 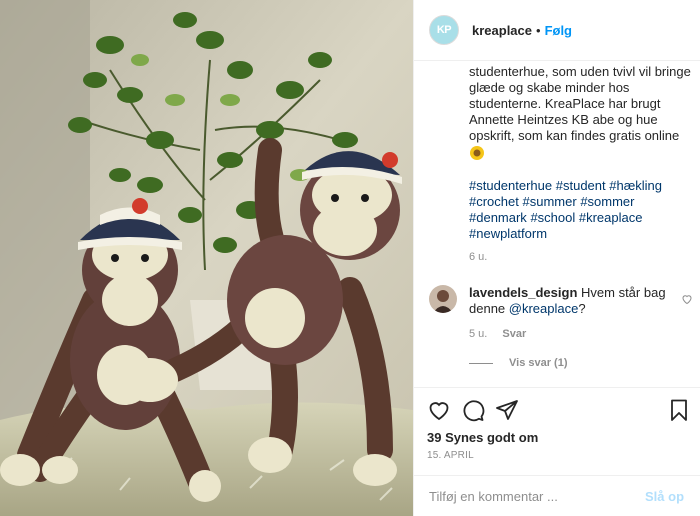 What do you see at coordinates (473, 410) in the screenshot?
I see `comment-icon` at bounding box center [473, 410].